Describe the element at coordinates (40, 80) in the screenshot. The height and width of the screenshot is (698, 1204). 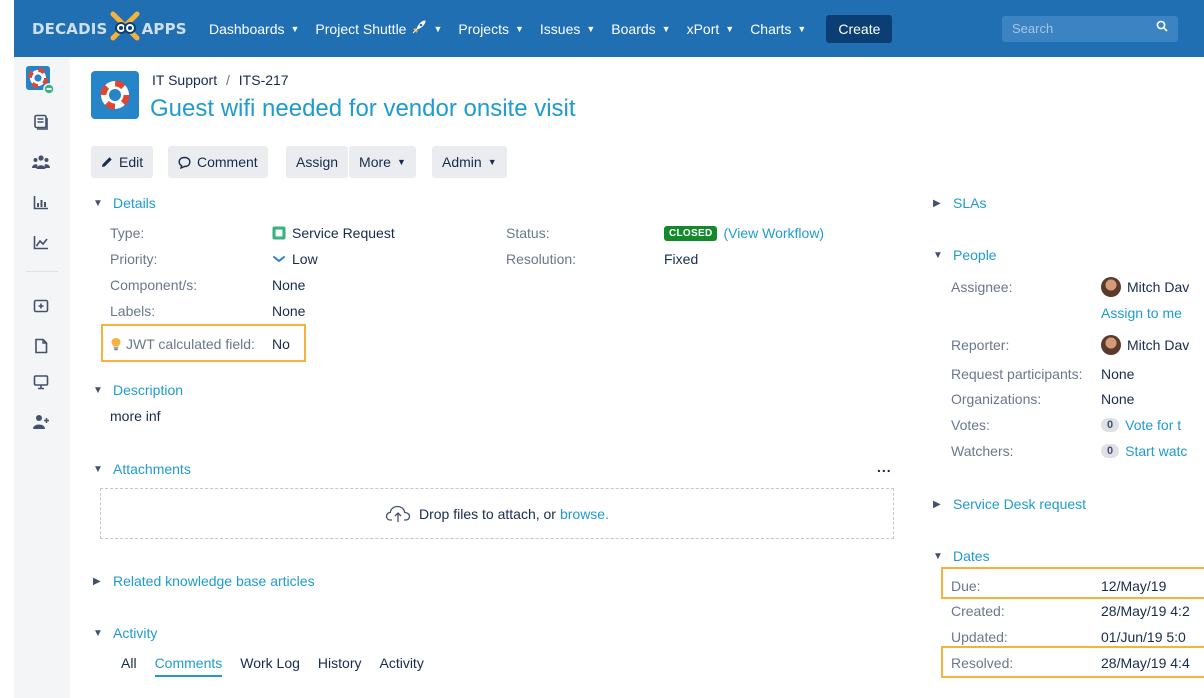
I see `project-avatar-icon` at that location.